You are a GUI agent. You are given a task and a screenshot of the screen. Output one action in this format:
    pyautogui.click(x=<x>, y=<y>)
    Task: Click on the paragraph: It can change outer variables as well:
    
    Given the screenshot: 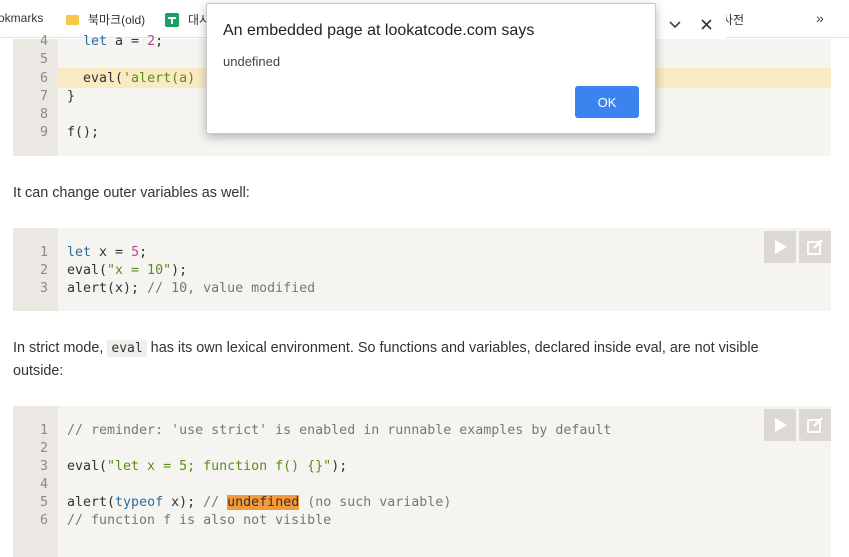 What is the action you would take?
    pyautogui.click(x=131, y=193)
    